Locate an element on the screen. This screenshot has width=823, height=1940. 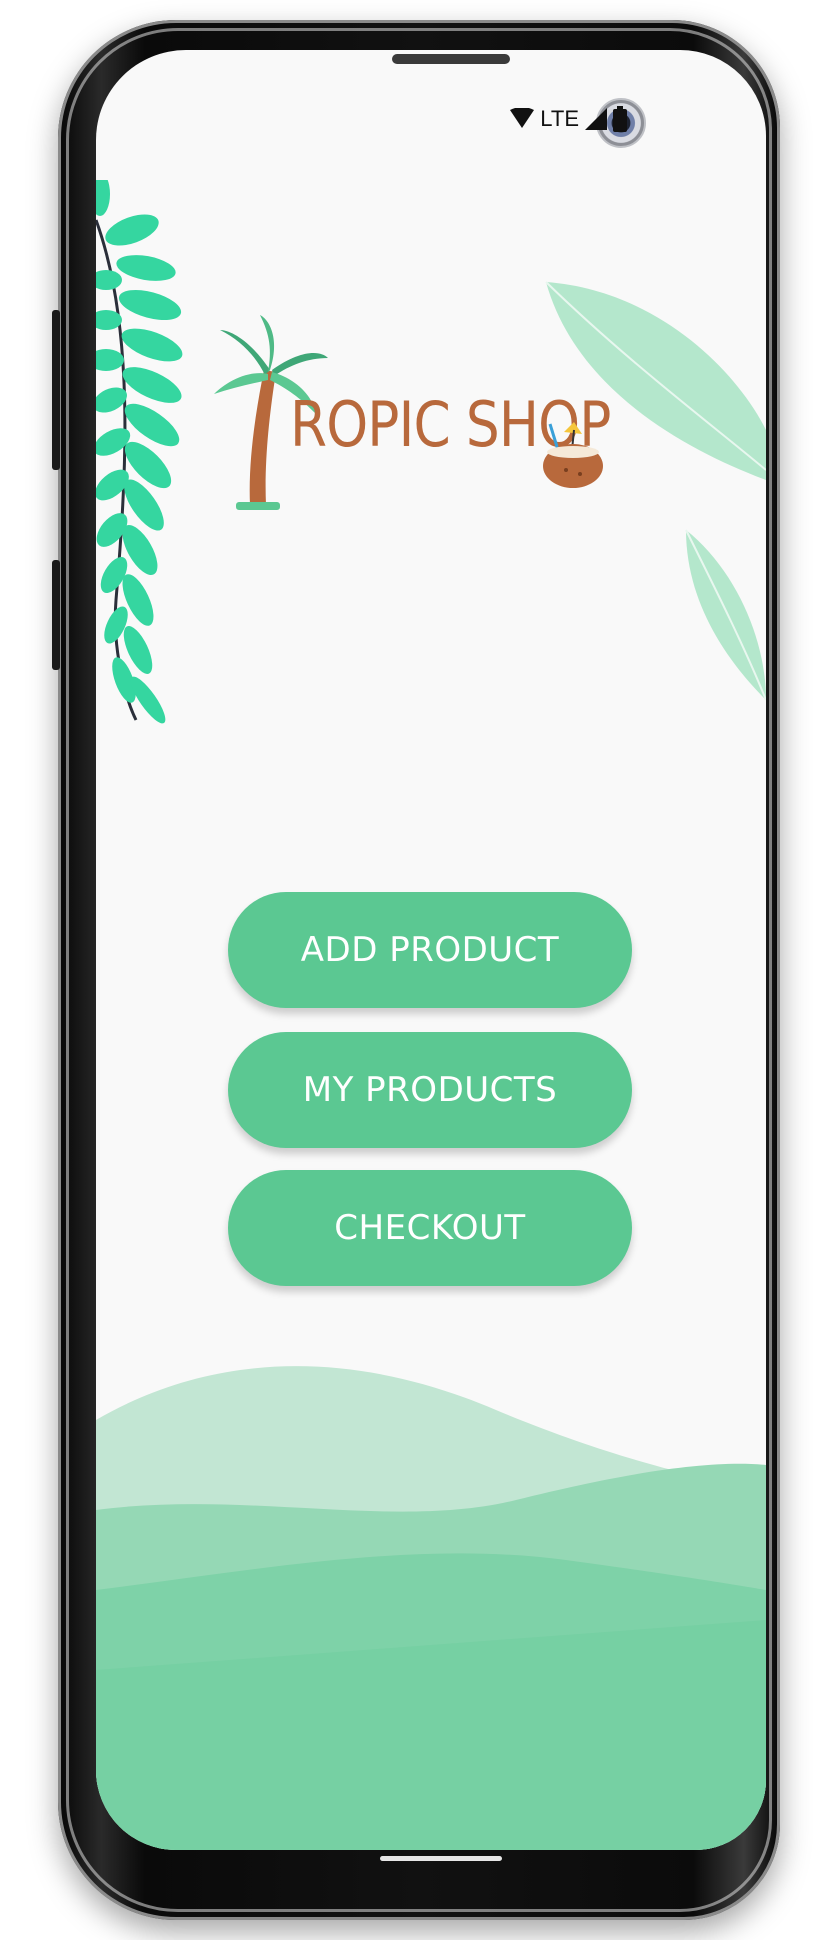
status-bar: LTE is located at coordinates (568, 119).